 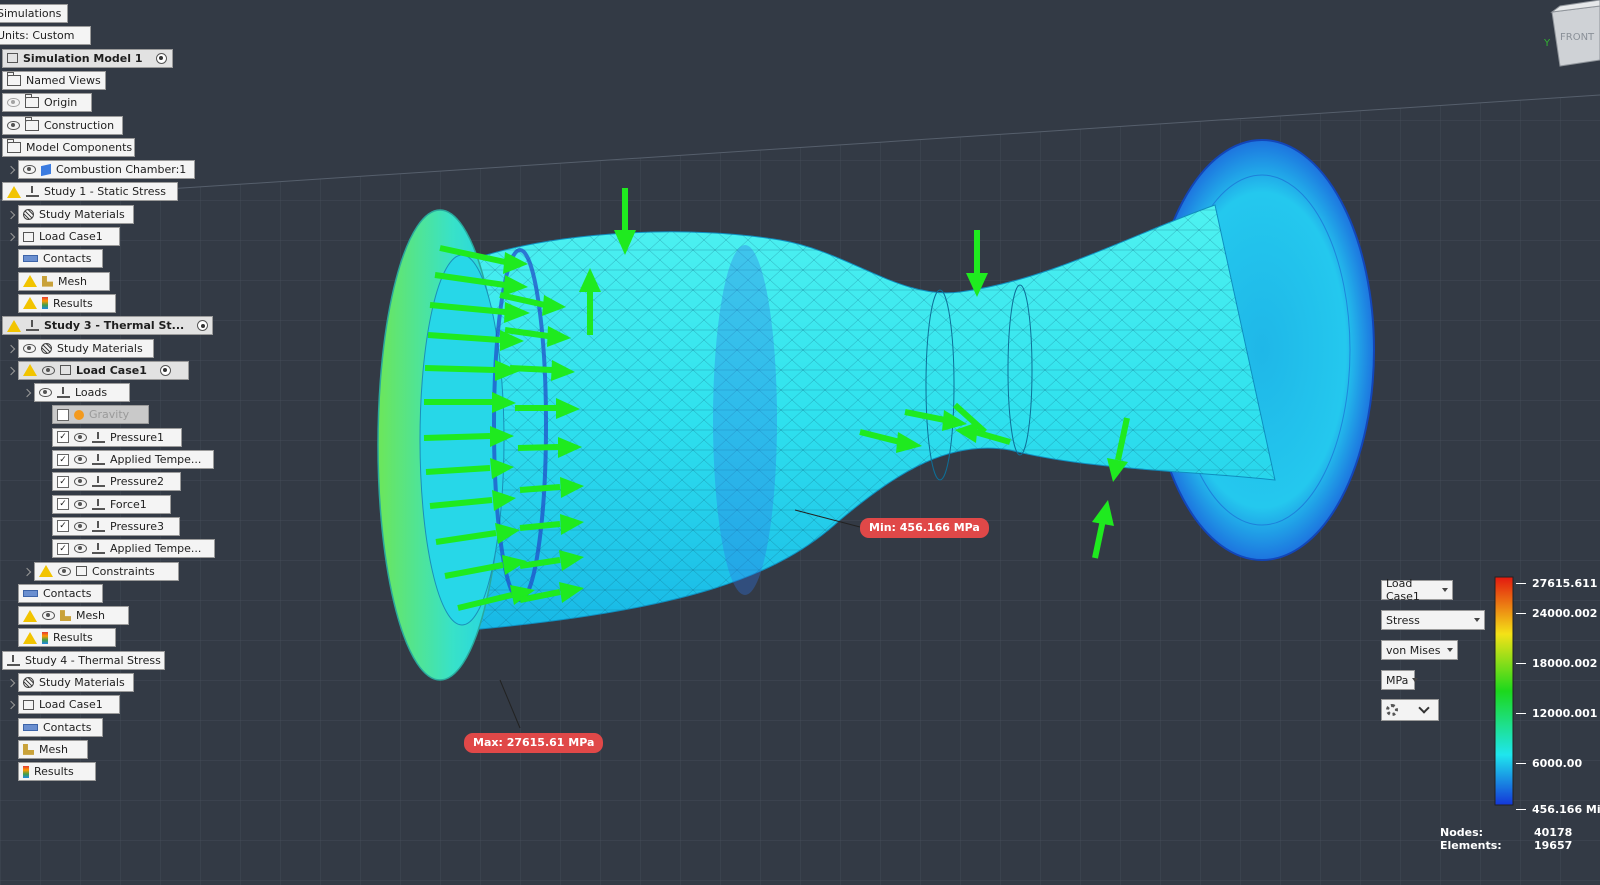 I want to click on browser-node: Gravity, so click(x=100, y=415).